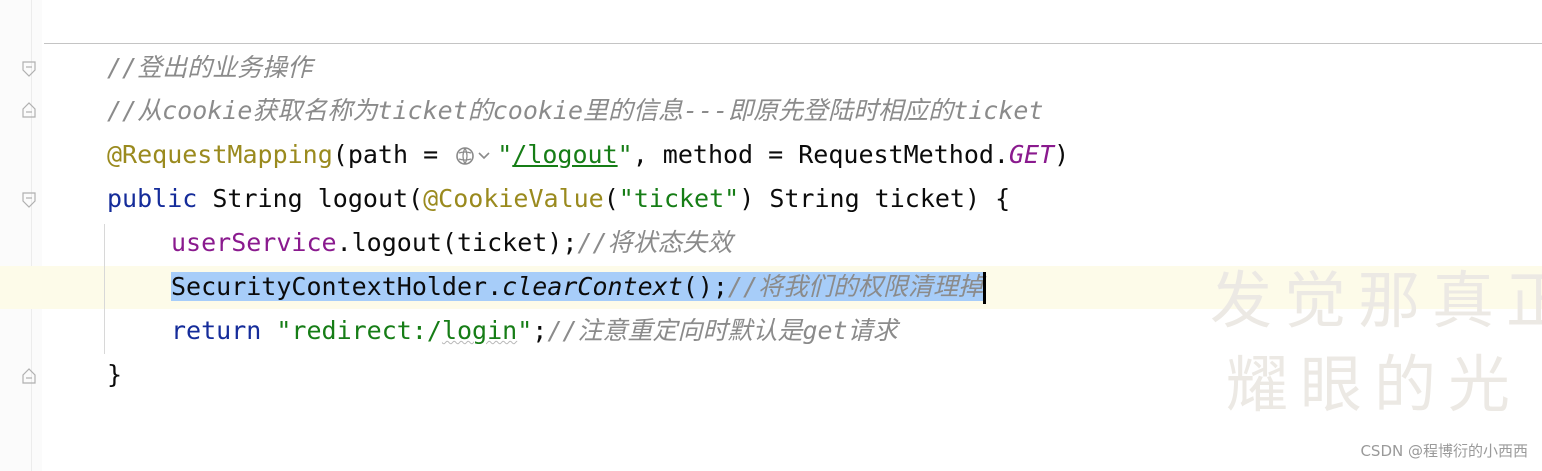  What do you see at coordinates (254, 242) in the screenshot?
I see `code-token: userService` at bounding box center [254, 242].